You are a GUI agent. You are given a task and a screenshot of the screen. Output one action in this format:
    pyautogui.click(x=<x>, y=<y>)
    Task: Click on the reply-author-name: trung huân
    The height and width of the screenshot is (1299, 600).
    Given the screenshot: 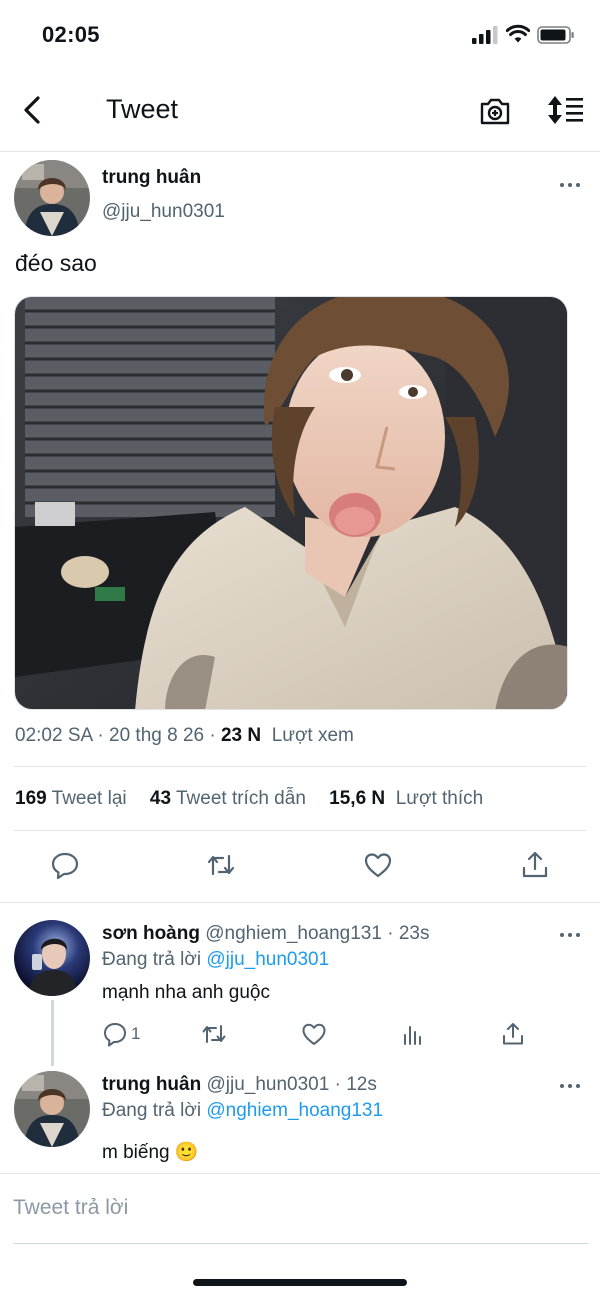 What is the action you would take?
    pyautogui.click(x=151, y=1084)
    